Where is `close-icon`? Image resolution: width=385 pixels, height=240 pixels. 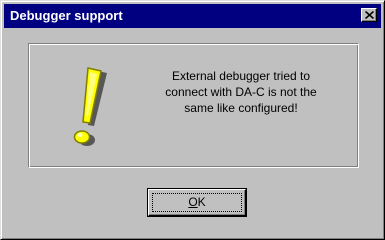 close-icon is located at coordinates (369, 15).